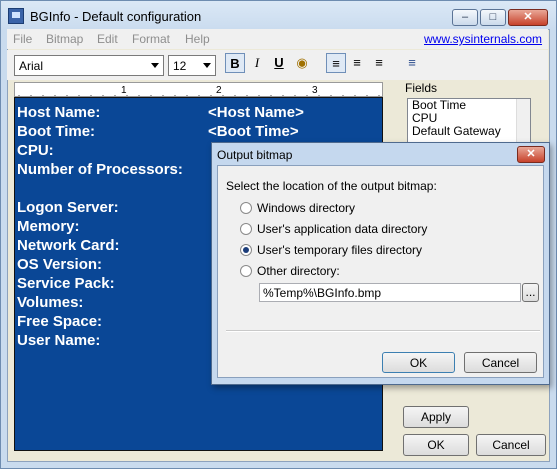  Describe the element at coordinates (342, 229) in the screenshot. I see `radio-label-app-data-directory: User's application data directory` at that location.